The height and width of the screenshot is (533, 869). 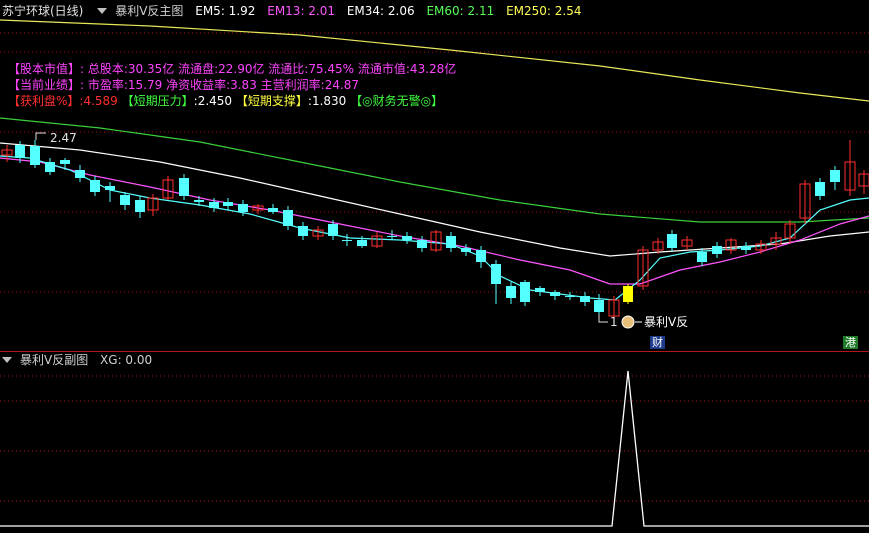 I want to click on ema34-label: EM34: 2.06, so click(x=380, y=11).